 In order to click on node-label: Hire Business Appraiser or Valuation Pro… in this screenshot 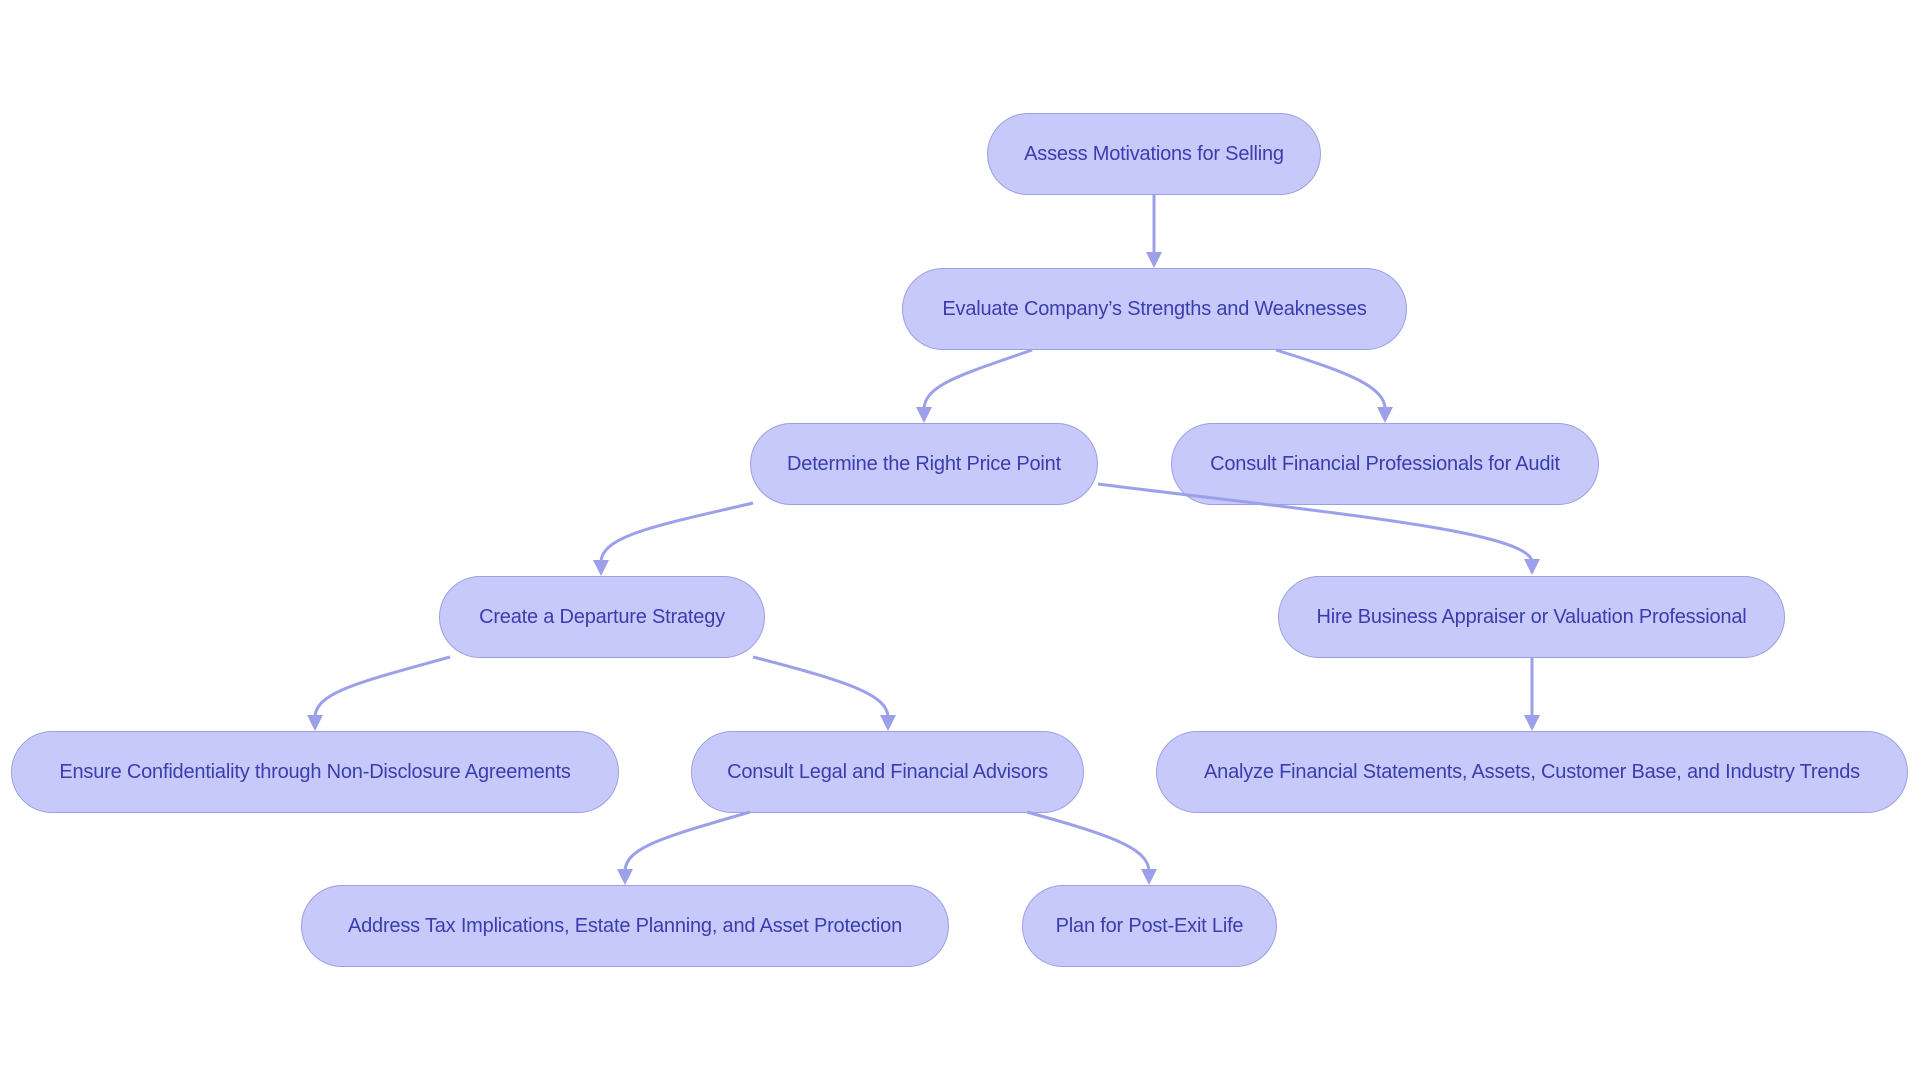, I will do `click(1531, 616)`.